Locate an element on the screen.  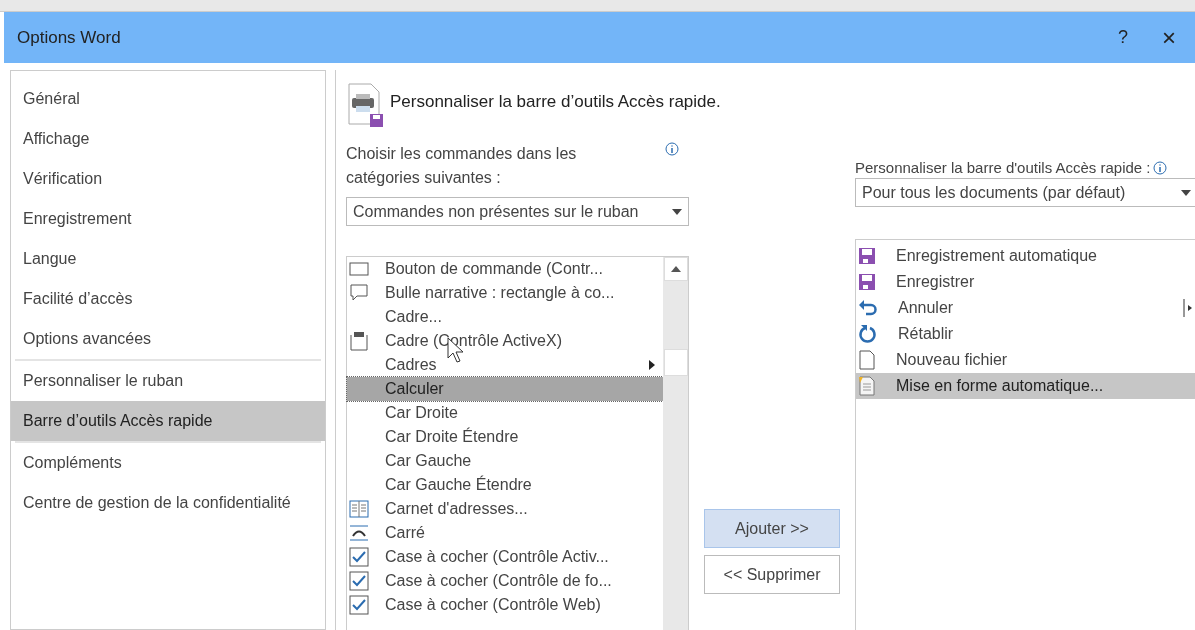
section-heading: Personnaliser la barre d’outils Accès rapide. is located at coordinates (555, 101).